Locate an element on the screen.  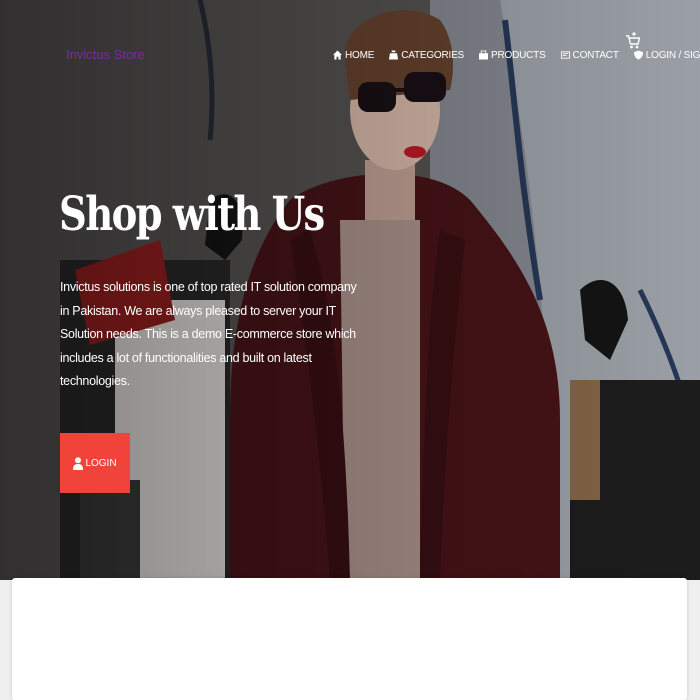
nav-categories: CATEGORIES is located at coordinates (426, 55).